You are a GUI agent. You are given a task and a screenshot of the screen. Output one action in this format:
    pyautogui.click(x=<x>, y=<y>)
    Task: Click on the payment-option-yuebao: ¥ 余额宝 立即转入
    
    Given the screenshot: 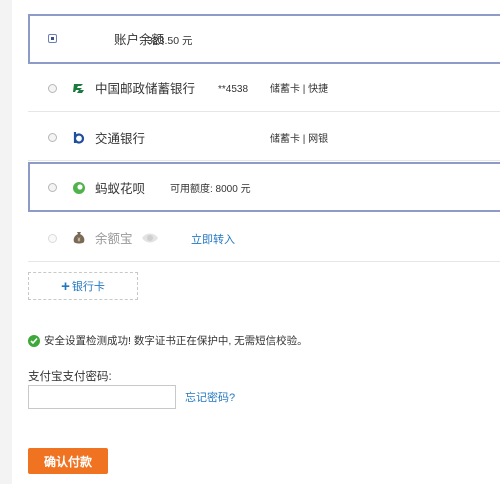 What is the action you would take?
    pyautogui.click(x=264, y=238)
    